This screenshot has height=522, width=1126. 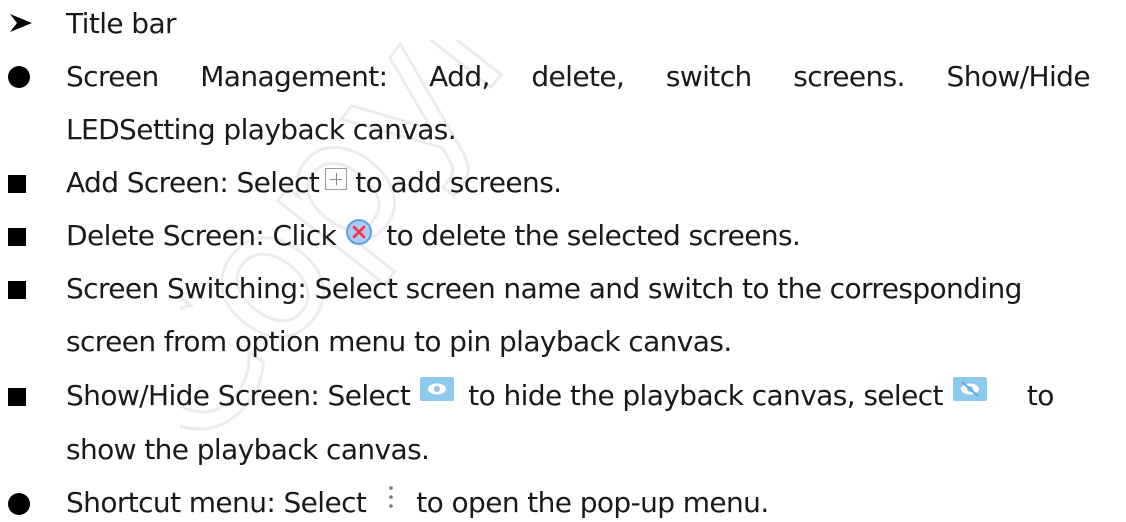 What do you see at coordinates (1018, 76) in the screenshot?
I see `word: Show/Hide` at bounding box center [1018, 76].